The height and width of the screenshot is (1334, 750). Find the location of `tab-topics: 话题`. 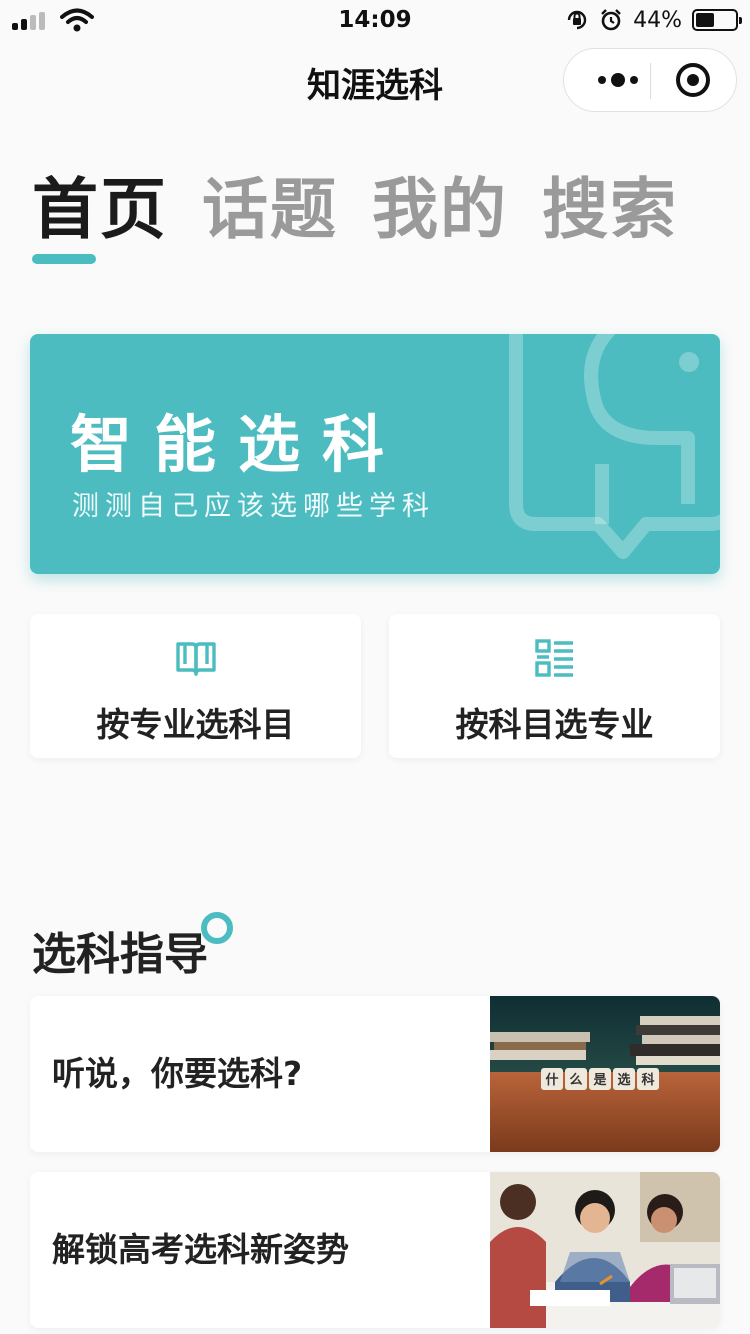

tab-topics: 话题 is located at coordinates (270, 210).